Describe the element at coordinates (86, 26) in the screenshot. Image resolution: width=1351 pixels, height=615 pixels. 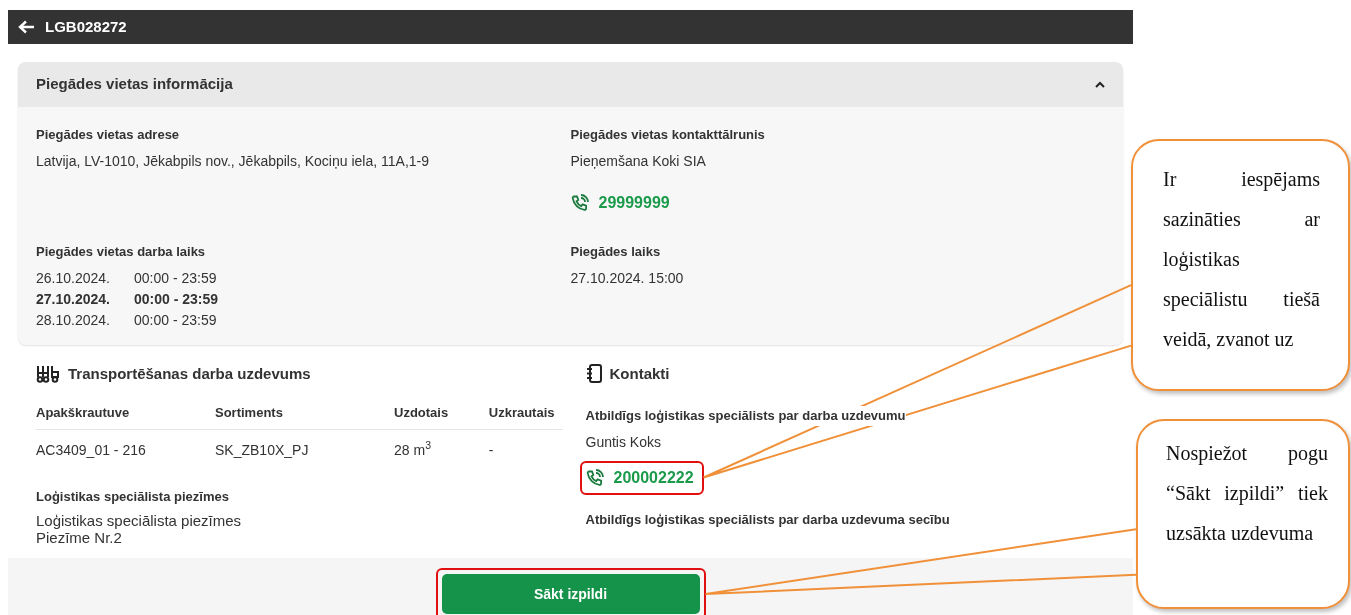
I see `page-title: LGB028272` at that location.